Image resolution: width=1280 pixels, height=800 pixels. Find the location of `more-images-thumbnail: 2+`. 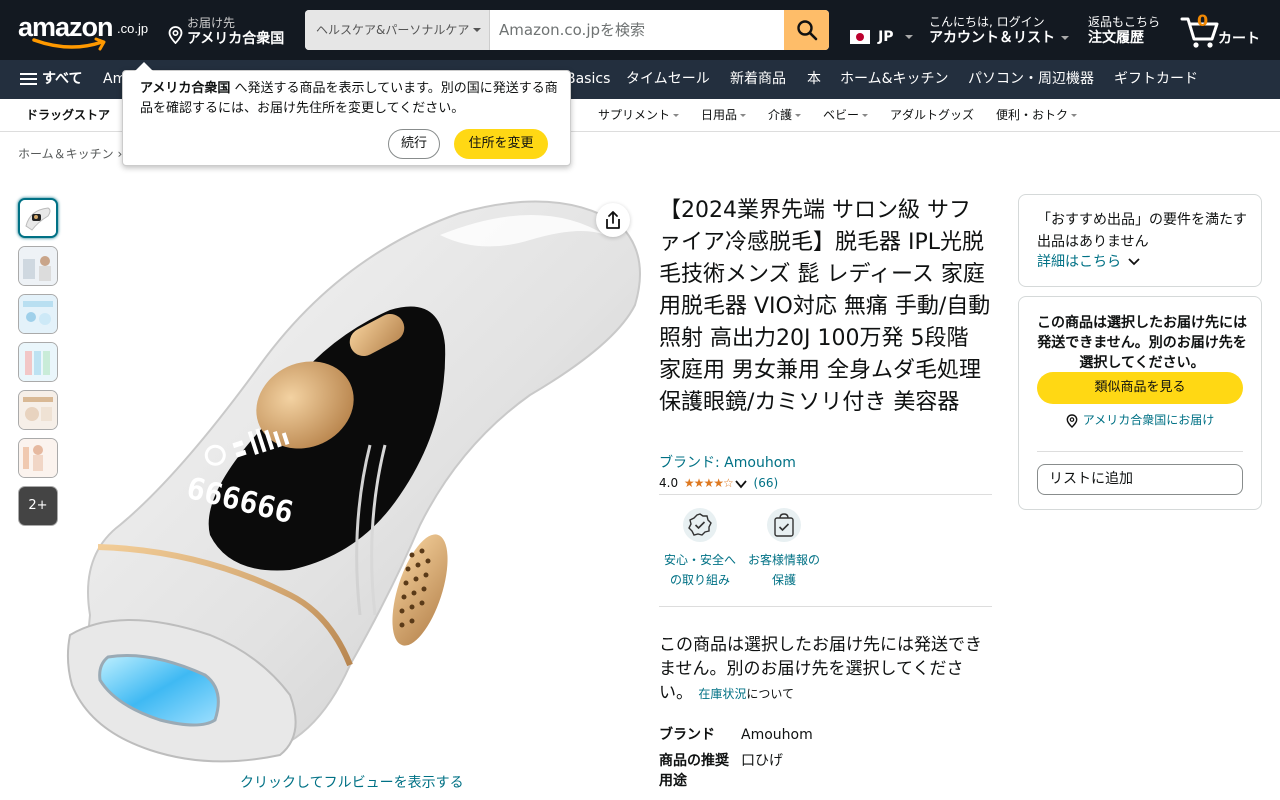

more-images-thumbnail: 2+ is located at coordinates (38, 506).